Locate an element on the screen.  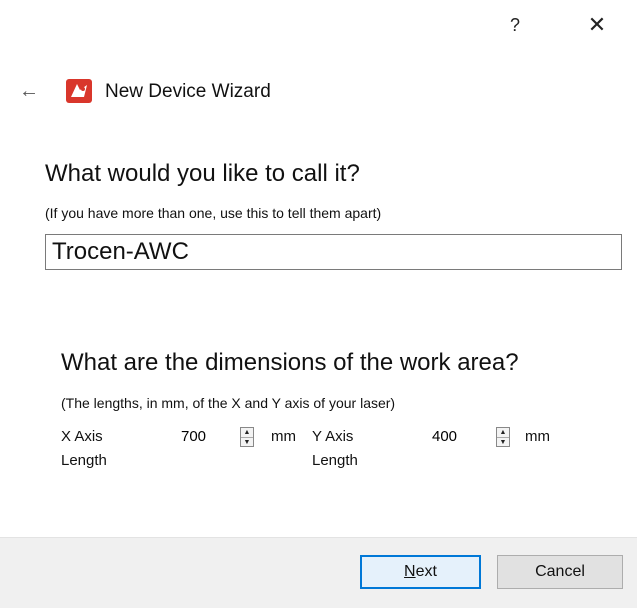
y-axis-unit: mm is located at coordinates (537, 436).